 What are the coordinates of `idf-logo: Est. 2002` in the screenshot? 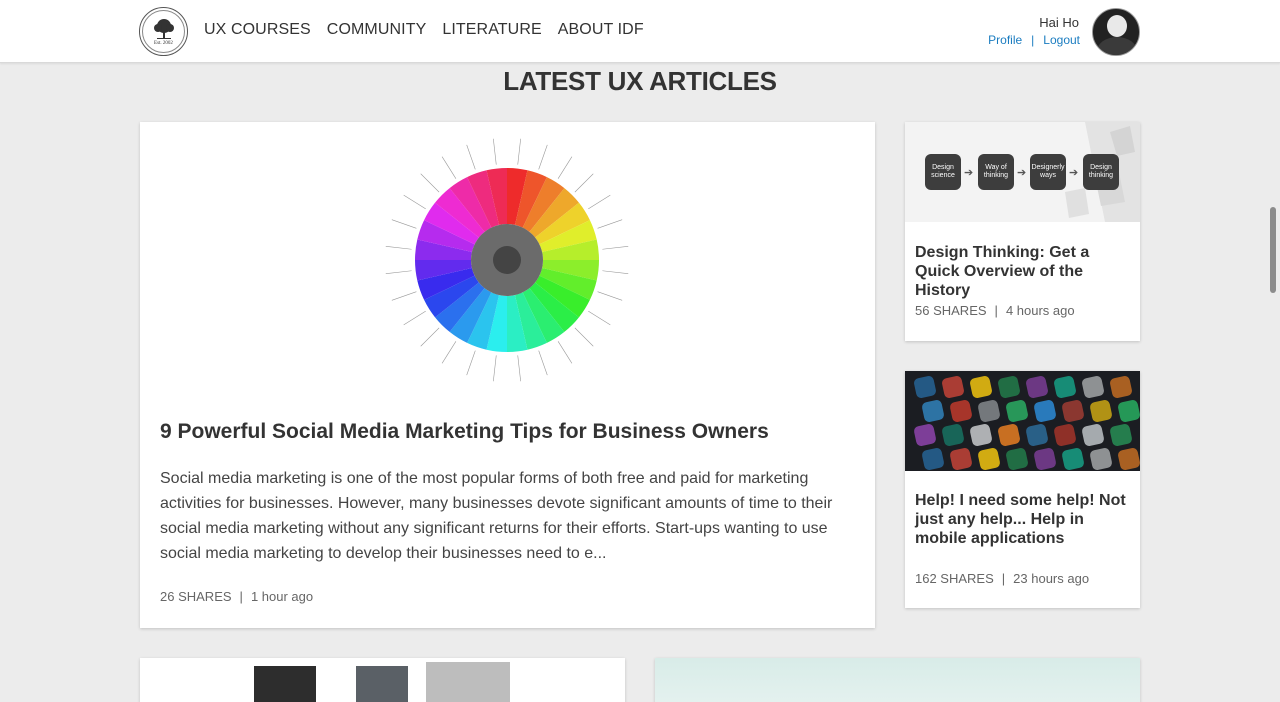 It's located at (163, 31).